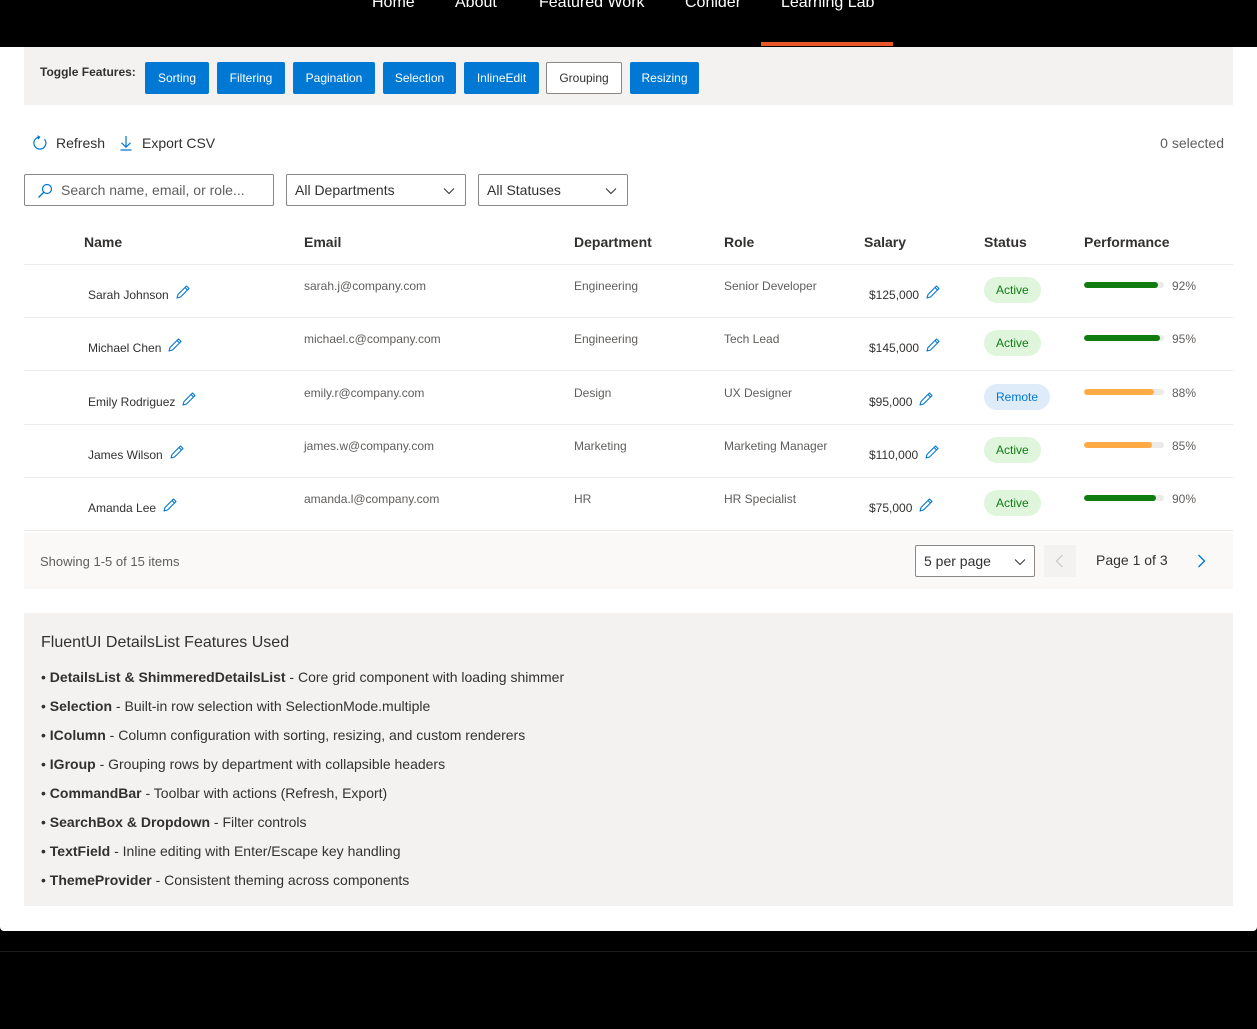 This screenshot has width=1257, height=1029. Describe the element at coordinates (885, 242) in the screenshot. I see `column-header-salary: Salary` at that location.